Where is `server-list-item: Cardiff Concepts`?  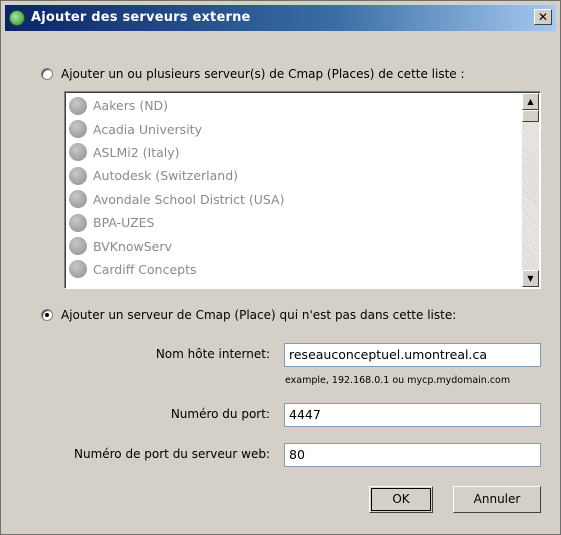
server-list-item: Cardiff Concepts is located at coordinates (293, 269).